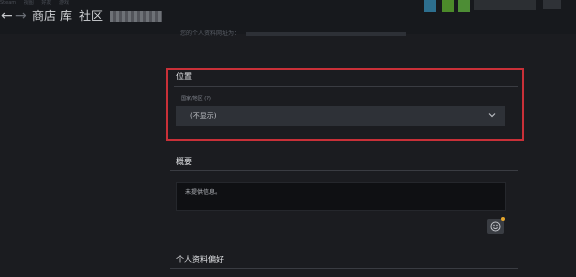 This screenshot has height=277, width=576. Describe the element at coordinates (200, 259) in the screenshot. I see `profile-preferences-heading: 个人资料偏好` at that location.